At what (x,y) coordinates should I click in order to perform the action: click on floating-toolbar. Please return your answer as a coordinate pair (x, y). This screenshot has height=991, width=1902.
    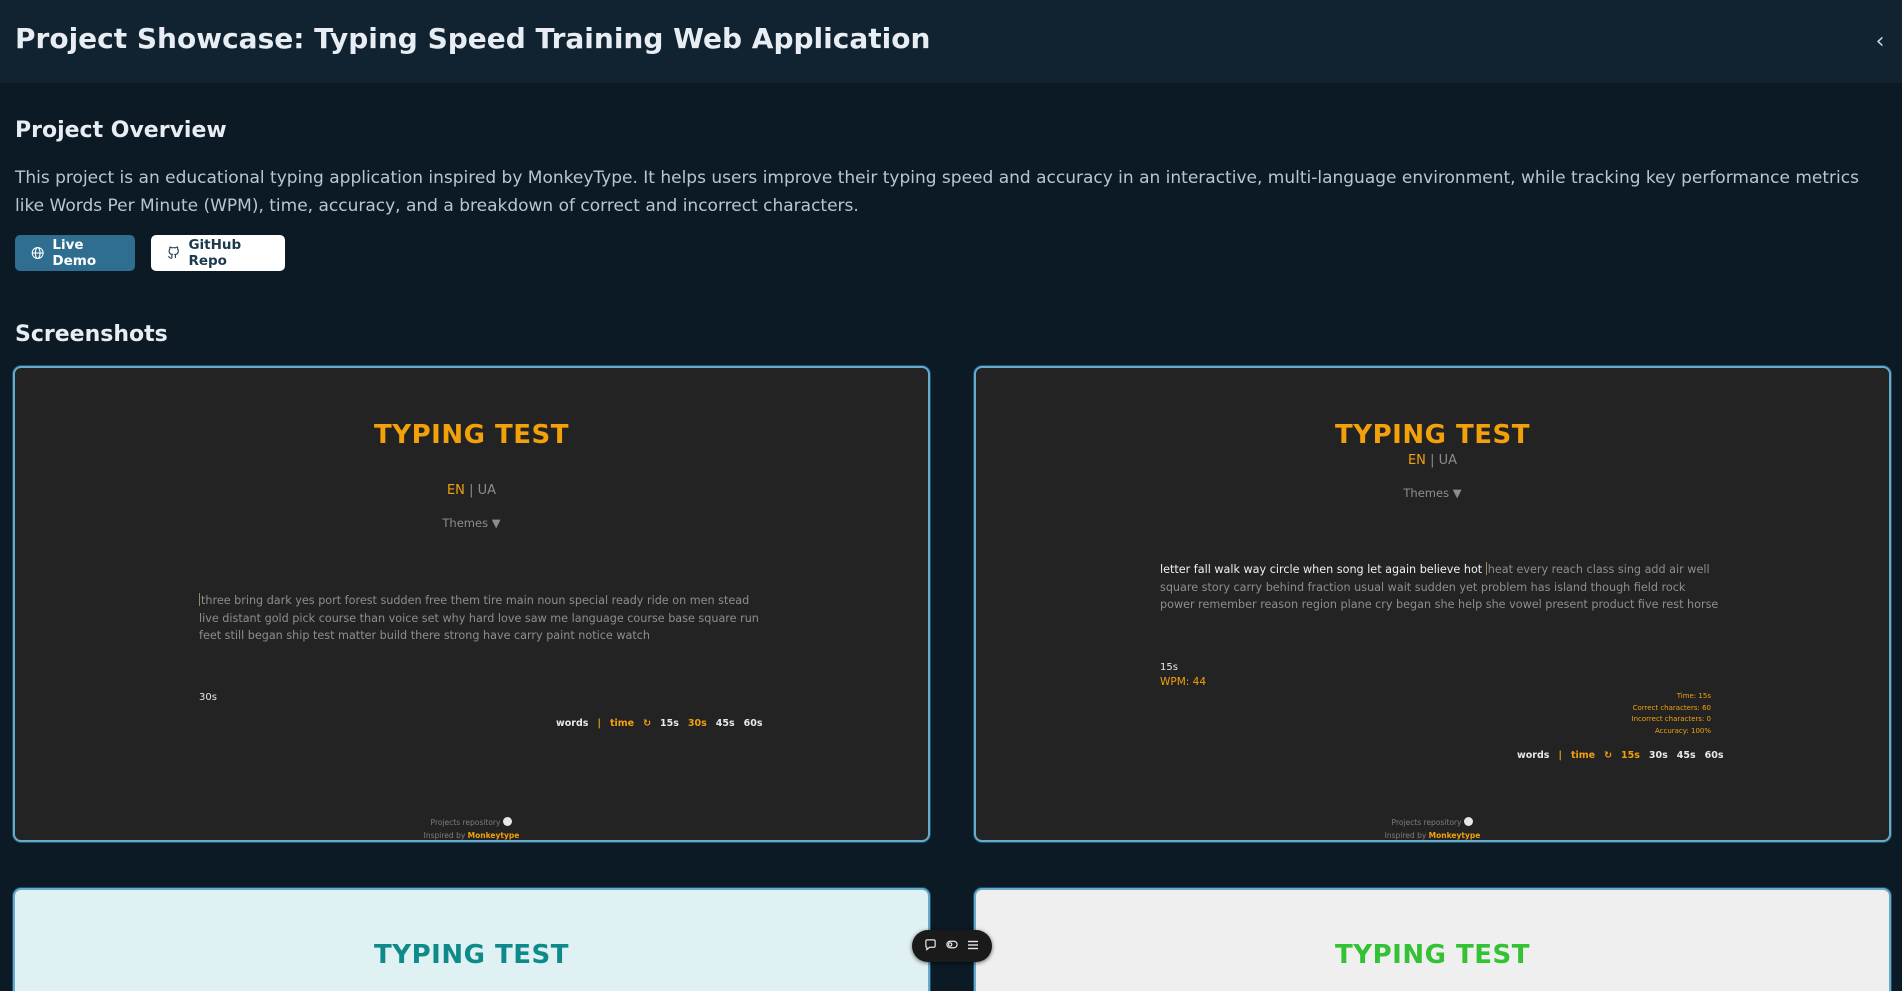
    Looking at the image, I should click on (952, 946).